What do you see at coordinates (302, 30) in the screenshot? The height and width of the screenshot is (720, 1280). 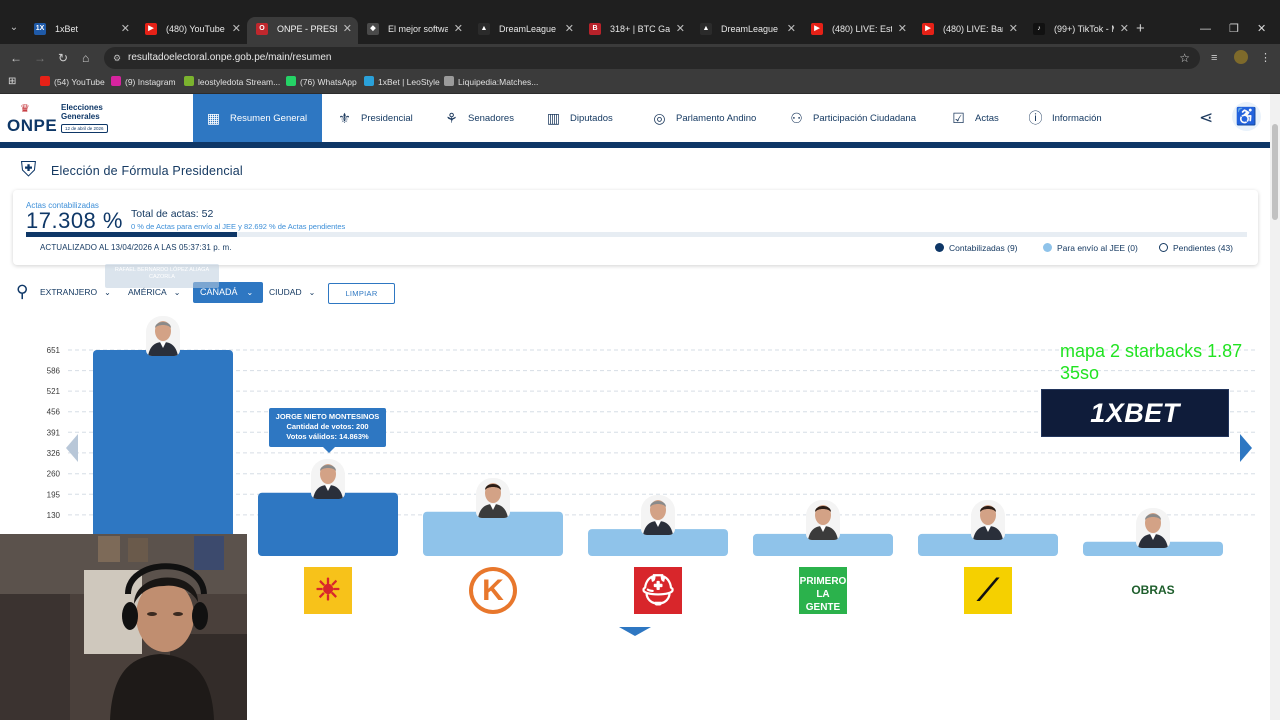 I see `browser-tab: O ONPE - PRESENTA ✕` at bounding box center [302, 30].